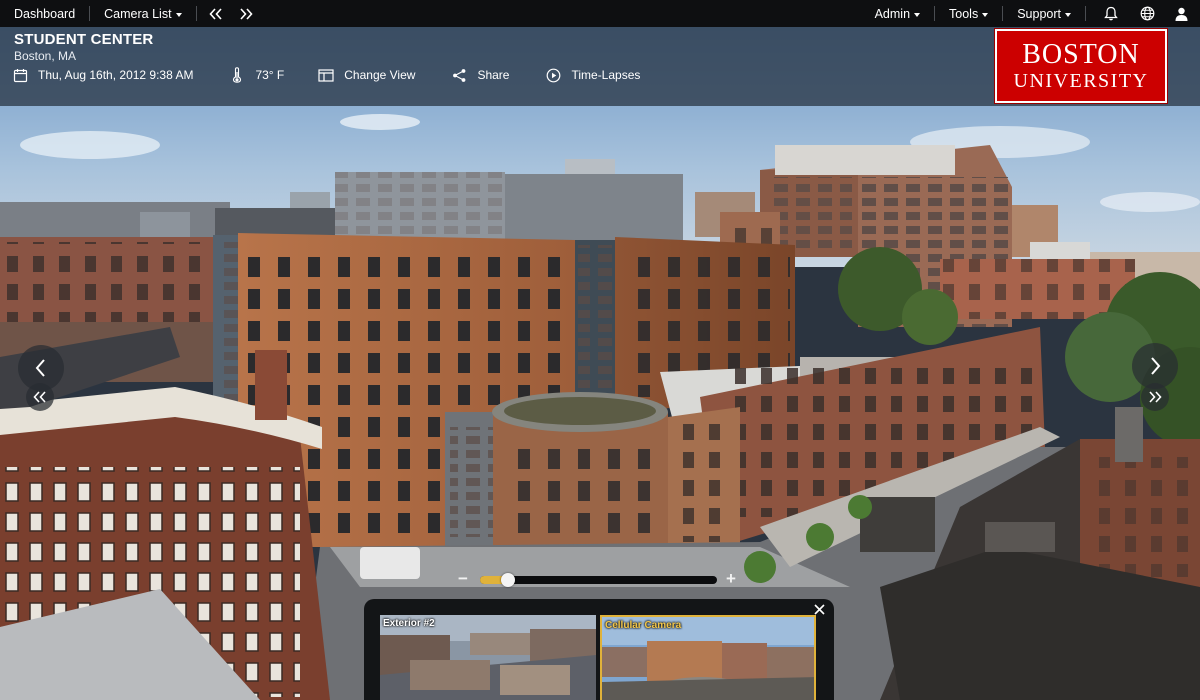 This screenshot has width=1200, height=700. What do you see at coordinates (1156, 366) in the screenshot?
I see `chevron-right-icon` at bounding box center [1156, 366].